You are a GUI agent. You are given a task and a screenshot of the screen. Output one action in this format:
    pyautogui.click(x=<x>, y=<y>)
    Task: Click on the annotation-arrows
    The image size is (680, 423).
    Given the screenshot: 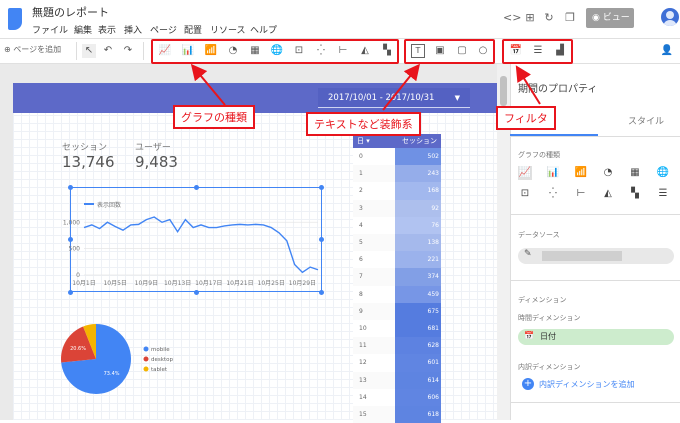 What is the action you would take?
    pyautogui.click(x=365, y=87)
    